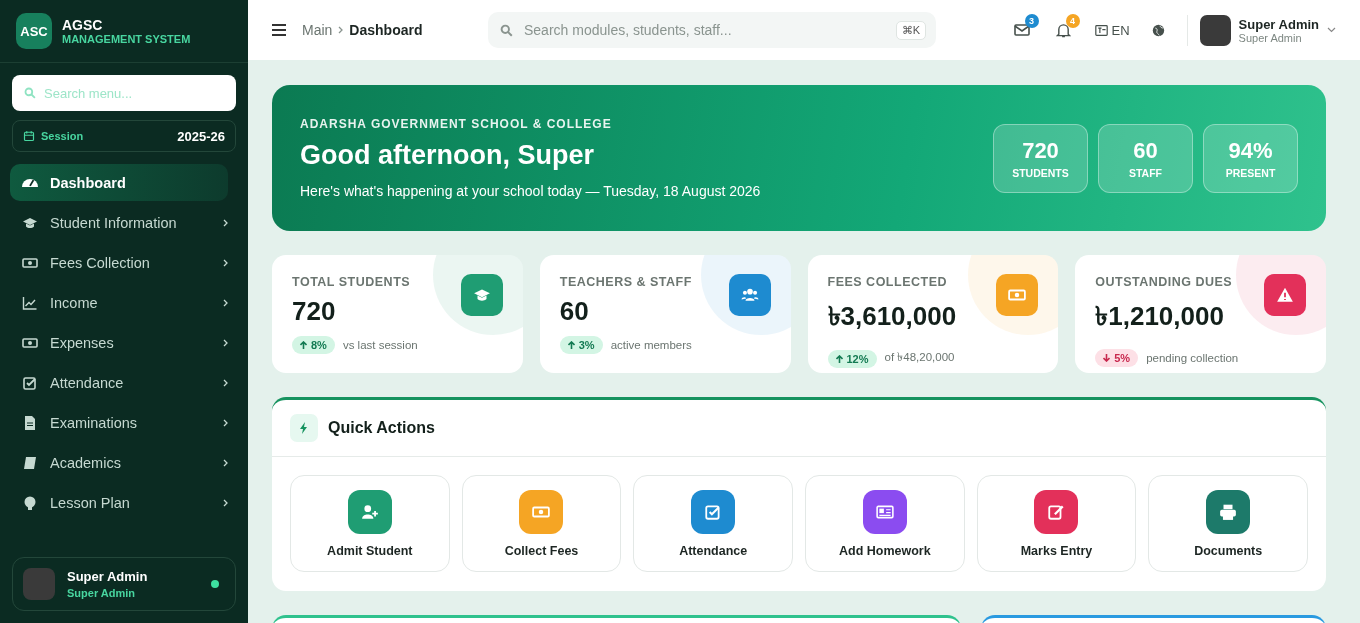  I want to click on bell-icon, so click(1063, 30).